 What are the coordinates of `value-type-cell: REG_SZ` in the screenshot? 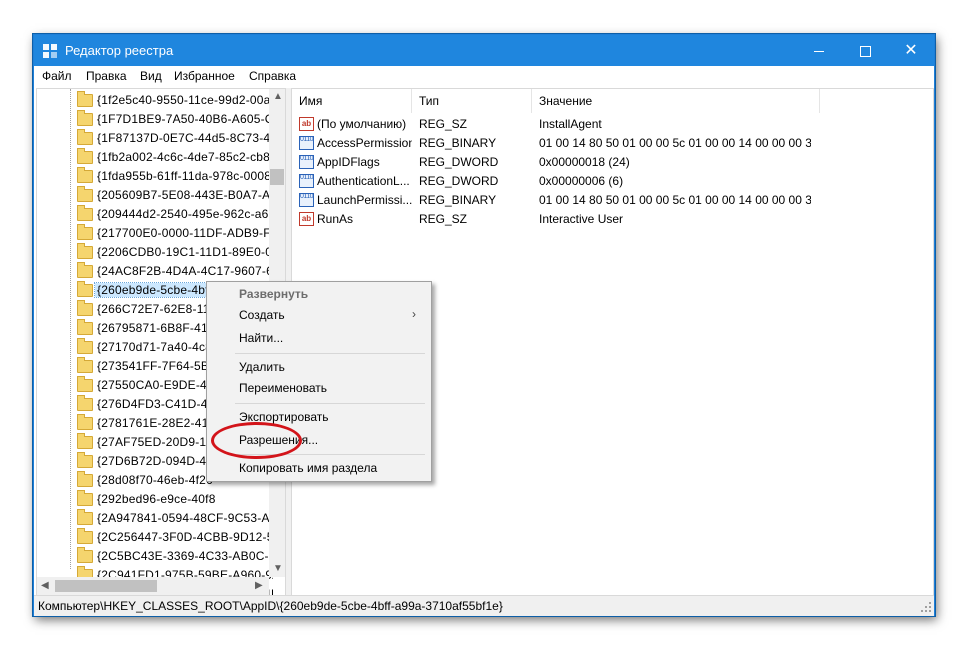 It's located at (443, 124).